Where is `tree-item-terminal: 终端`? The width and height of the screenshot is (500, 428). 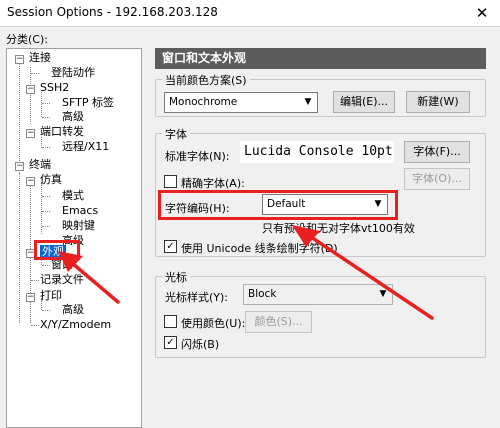 tree-item-terminal: 终端 is located at coordinates (40, 165).